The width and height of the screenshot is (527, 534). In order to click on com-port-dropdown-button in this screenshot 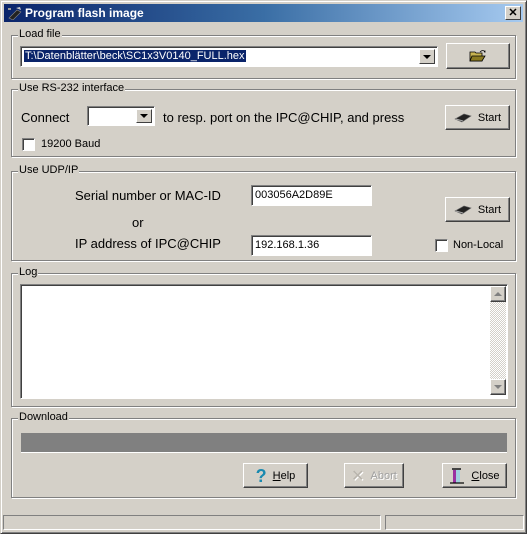, I will do `click(144, 116)`.